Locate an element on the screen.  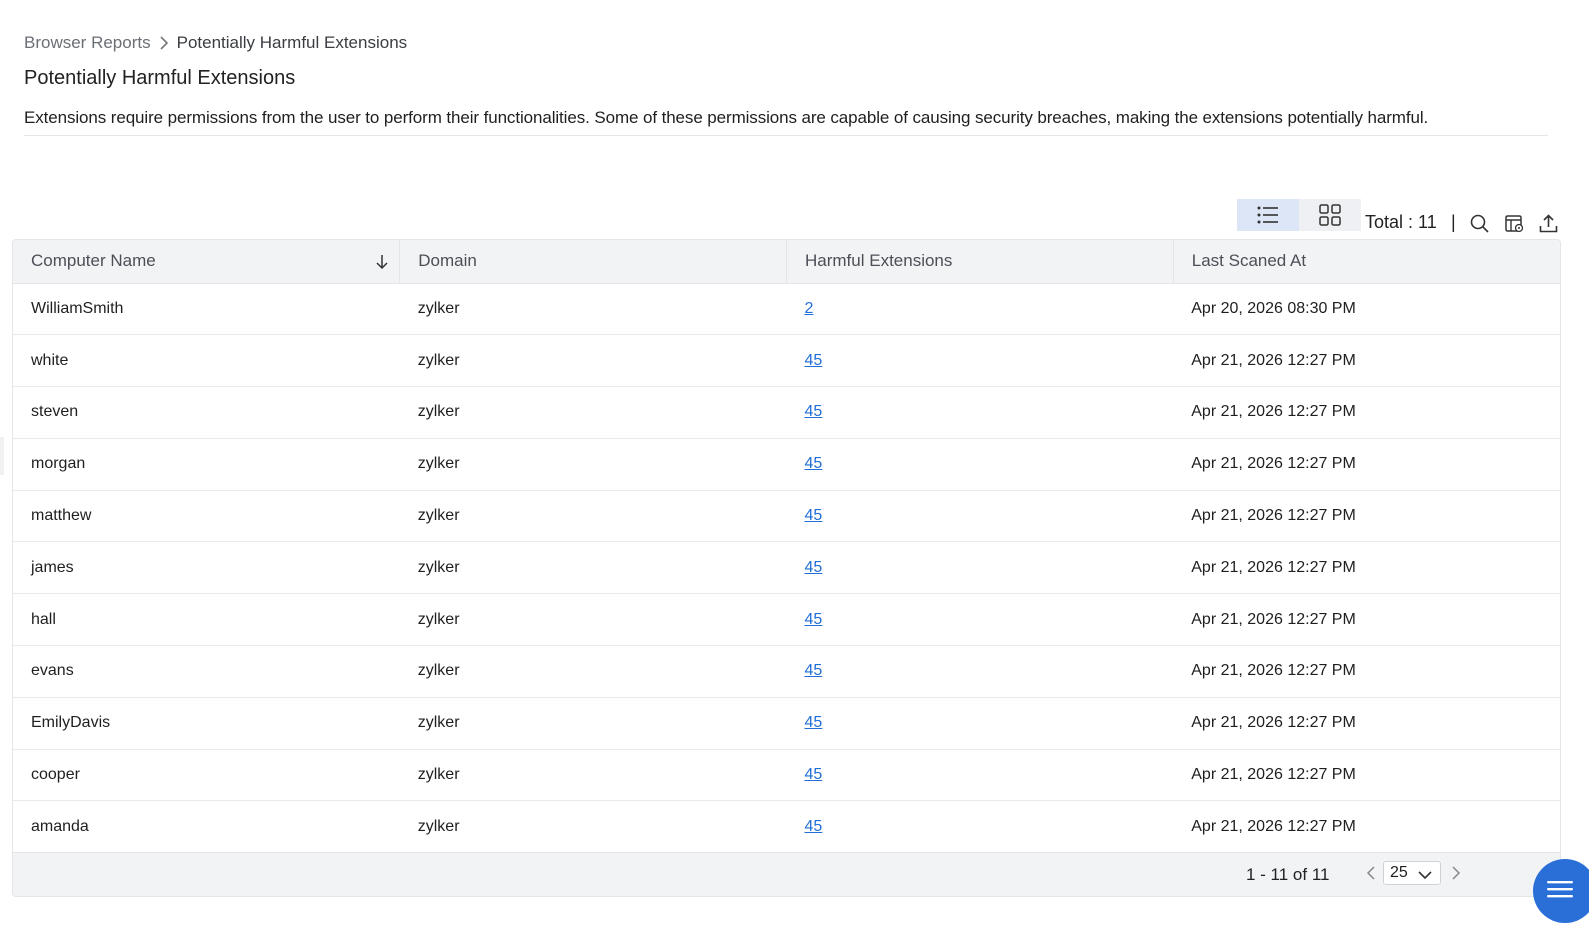
view-toggle is located at coordinates (1299, 215).